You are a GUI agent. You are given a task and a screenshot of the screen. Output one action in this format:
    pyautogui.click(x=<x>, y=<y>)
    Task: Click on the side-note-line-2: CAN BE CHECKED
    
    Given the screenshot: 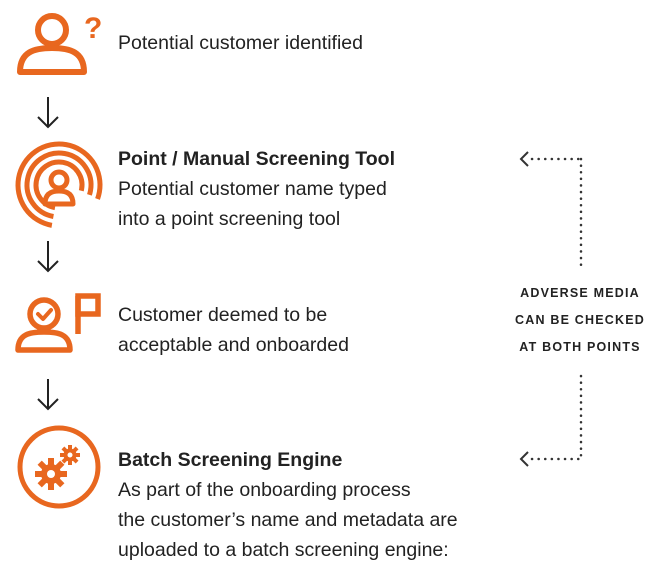 What is the action you would take?
    pyautogui.click(x=579, y=320)
    